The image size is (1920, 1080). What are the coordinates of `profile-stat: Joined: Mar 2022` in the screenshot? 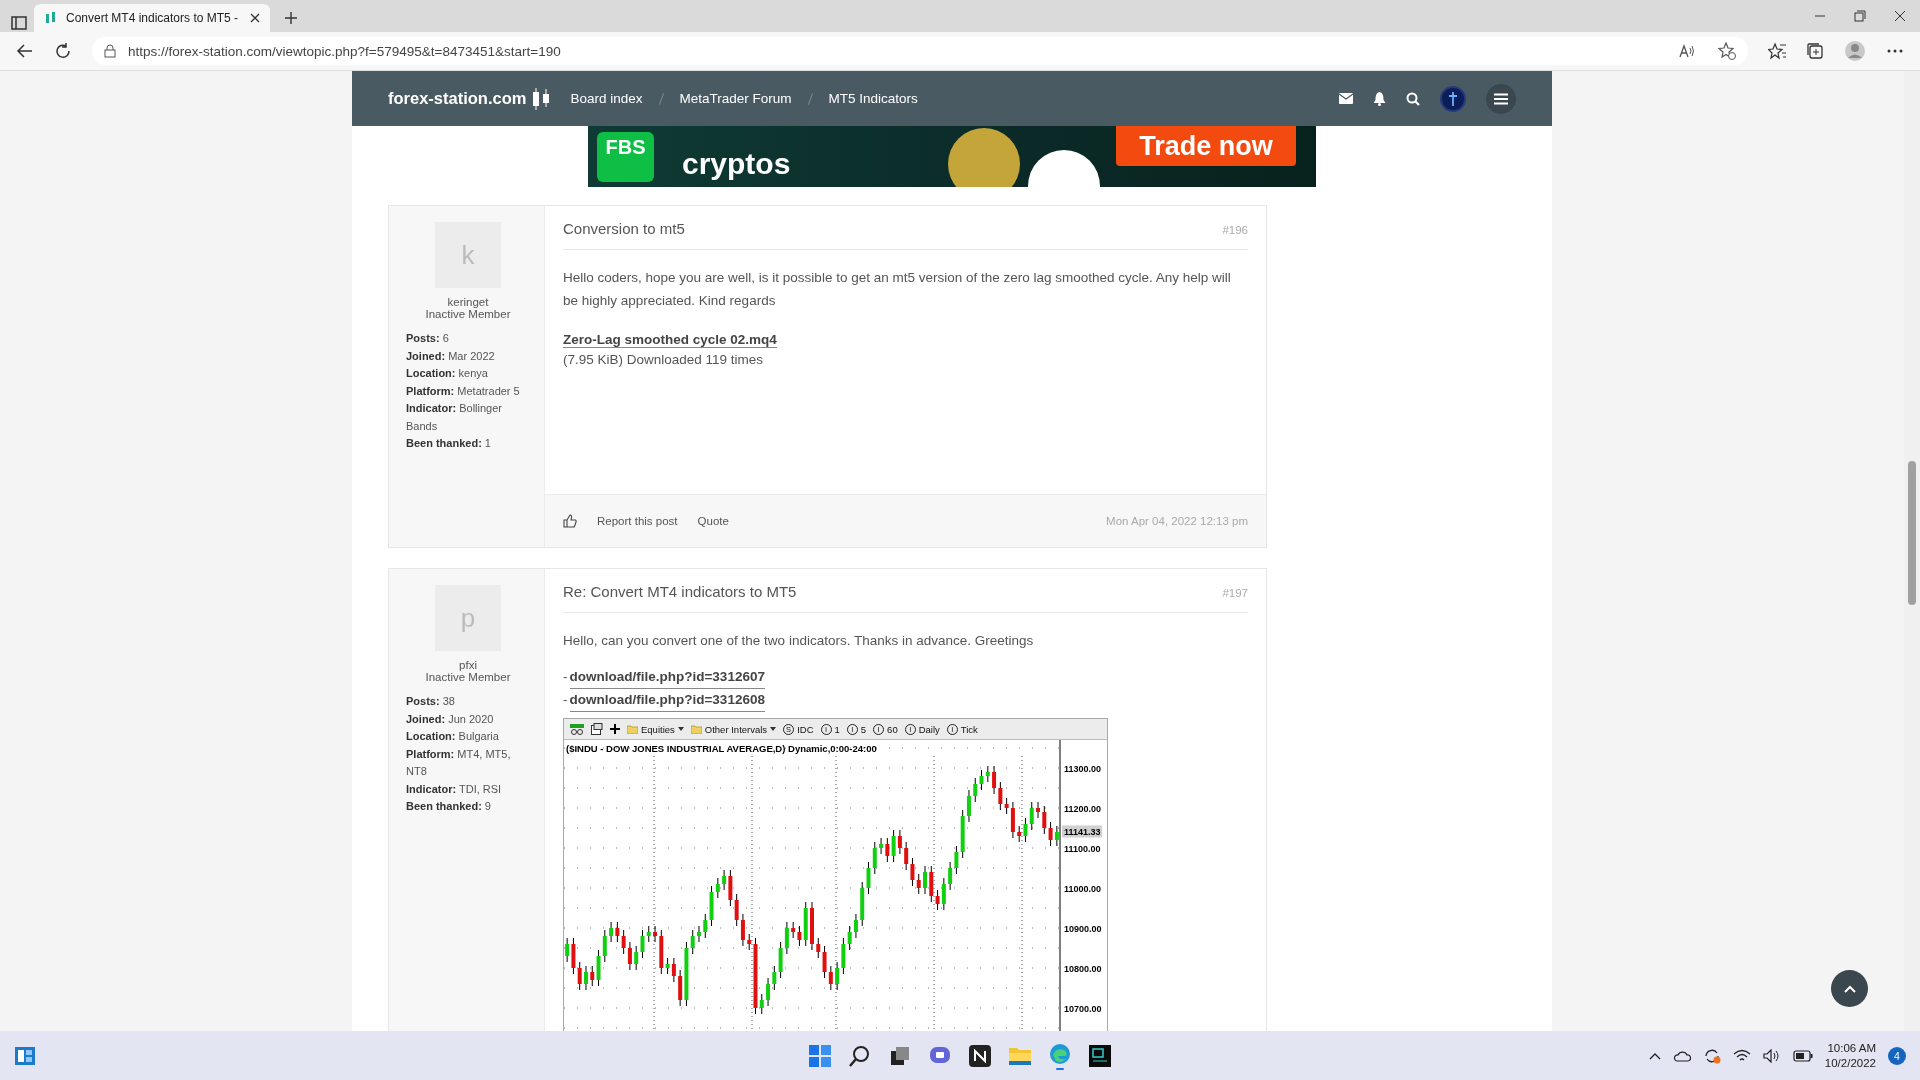 It's located at (451, 356).